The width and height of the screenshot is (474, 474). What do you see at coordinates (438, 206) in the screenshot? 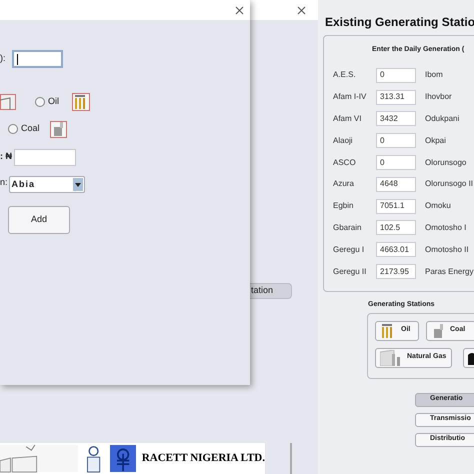
I see `station-name: Omoku` at bounding box center [438, 206].